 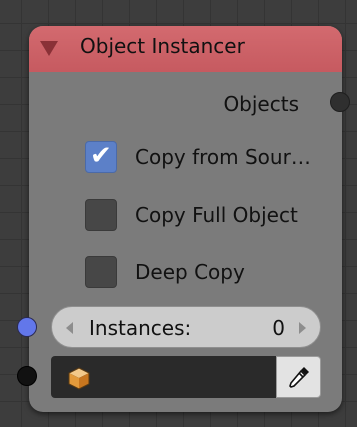 What do you see at coordinates (261, 104) in the screenshot?
I see `output-objects-label: Objects` at bounding box center [261, 104].